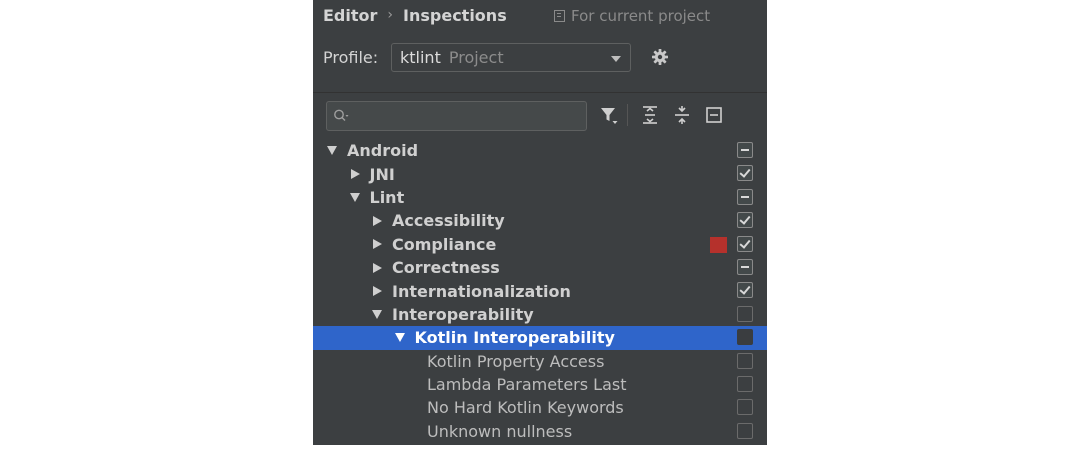 This screenshot has height=455, width=1080. I want to click on reset-icon, so click(714, 115).